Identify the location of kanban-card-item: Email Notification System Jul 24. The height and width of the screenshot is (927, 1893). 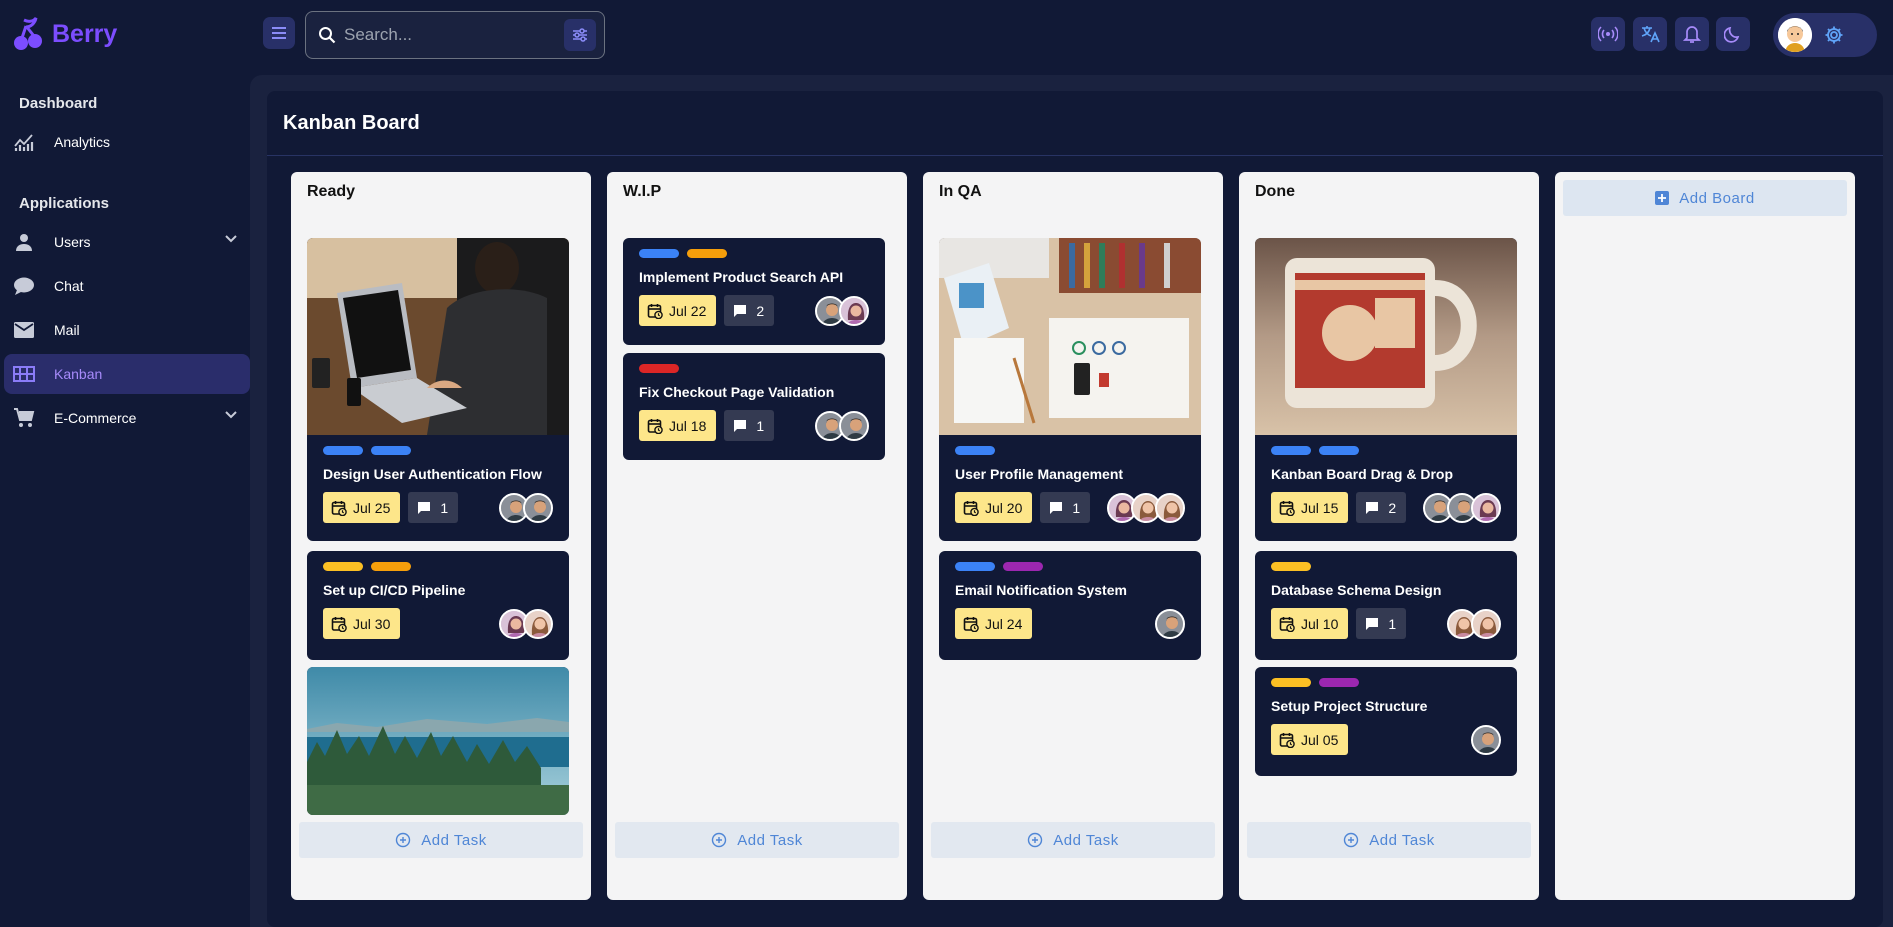
(1070, 605).